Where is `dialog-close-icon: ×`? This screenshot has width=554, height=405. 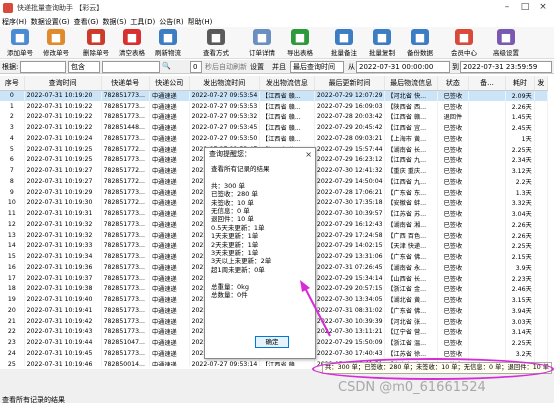
dialog-close-icon: × is located at coordinates (308, 154).